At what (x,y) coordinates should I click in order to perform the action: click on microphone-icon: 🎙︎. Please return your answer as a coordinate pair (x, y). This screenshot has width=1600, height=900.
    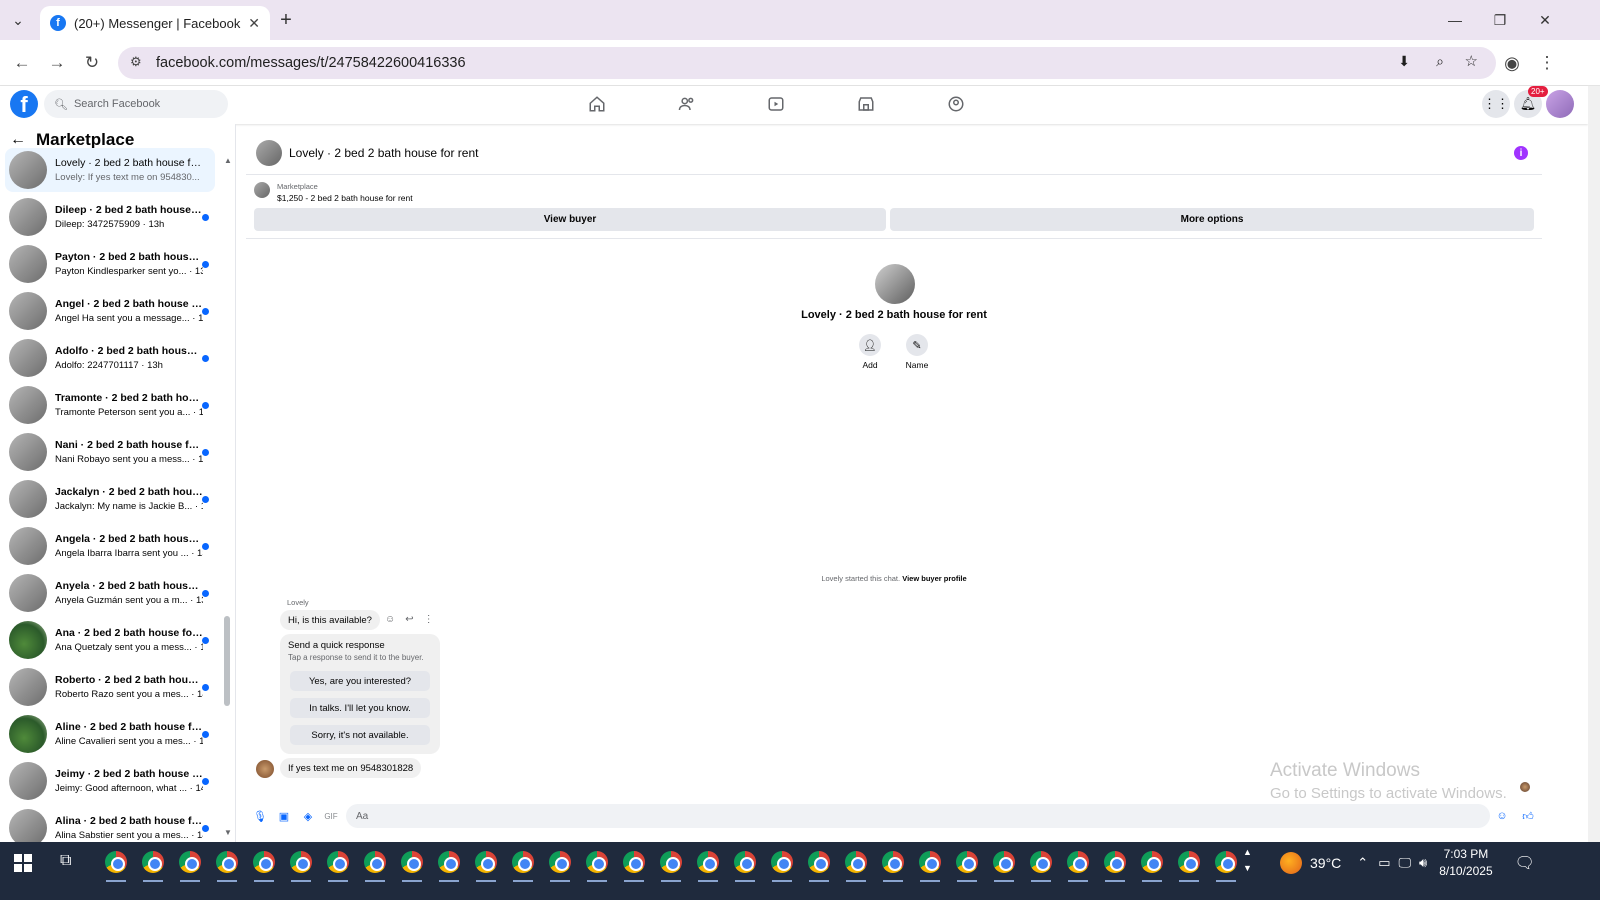
    Looking at the image, I should click on (260, 816).